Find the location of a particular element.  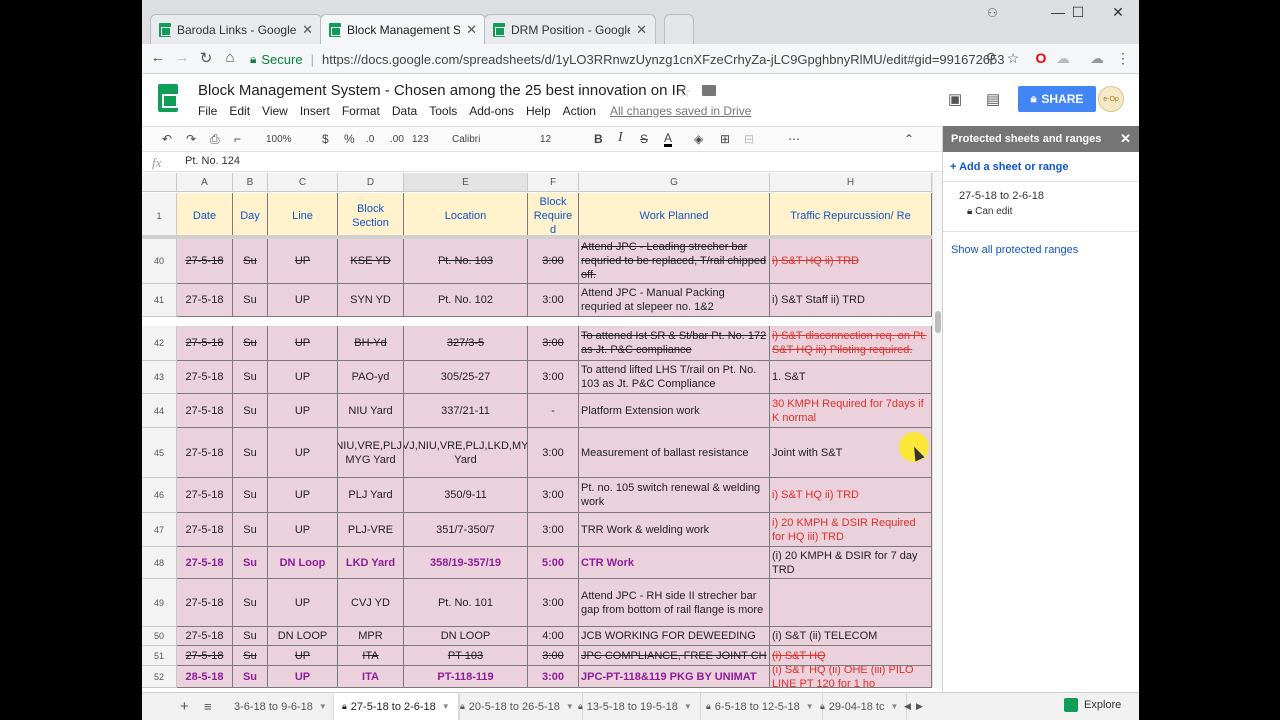

merge-icon: ⊟ is located at coordinates (749, 139).